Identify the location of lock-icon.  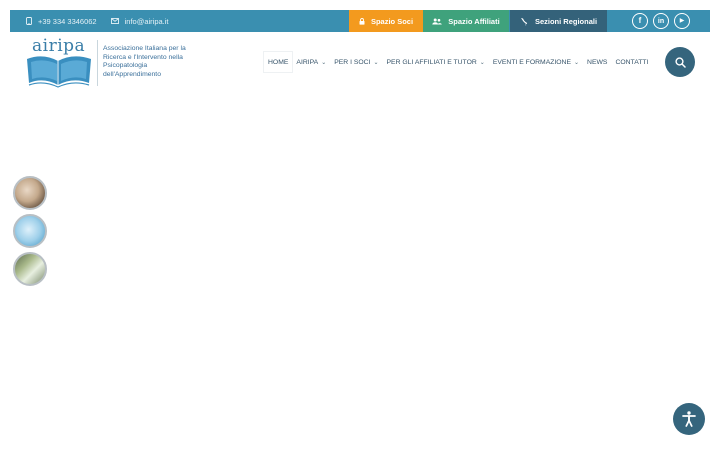
(362, 21).